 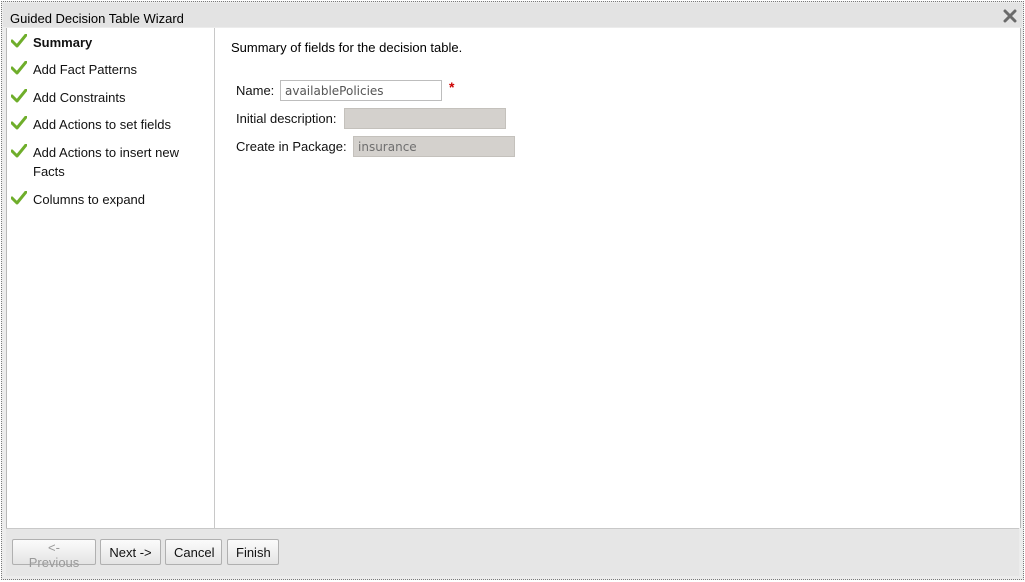 I want to click on step-label: Add Fact Patterns, so click(x=85, y=69).